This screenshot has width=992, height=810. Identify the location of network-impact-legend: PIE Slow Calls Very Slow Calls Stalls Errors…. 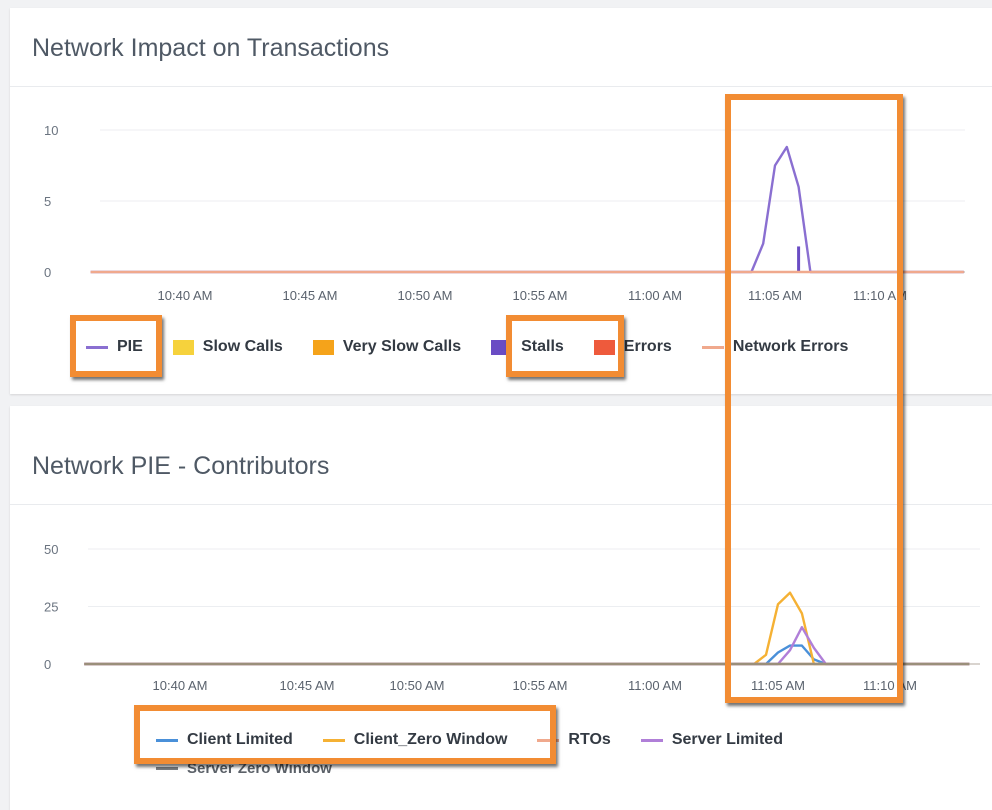
(482, 347).